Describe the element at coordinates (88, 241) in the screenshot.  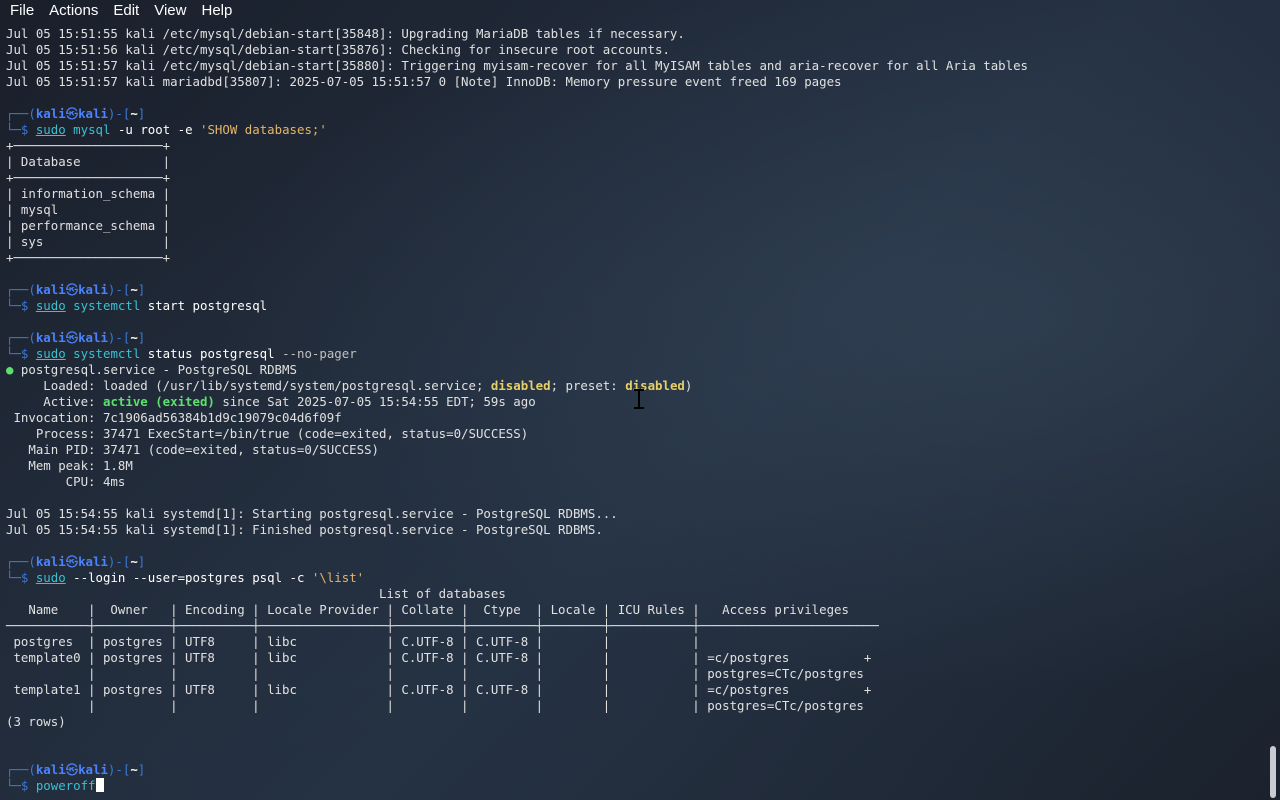
I see `table-row: | sys |` at that location.